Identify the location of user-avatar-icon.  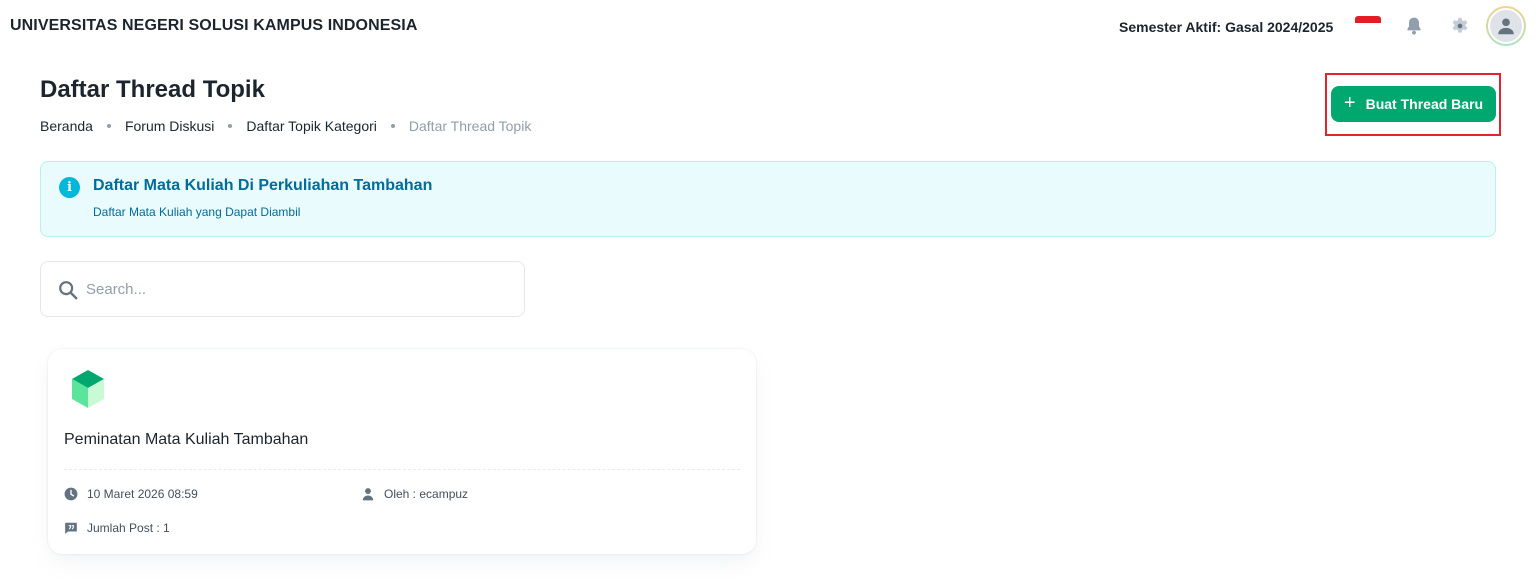
(1506, 26).